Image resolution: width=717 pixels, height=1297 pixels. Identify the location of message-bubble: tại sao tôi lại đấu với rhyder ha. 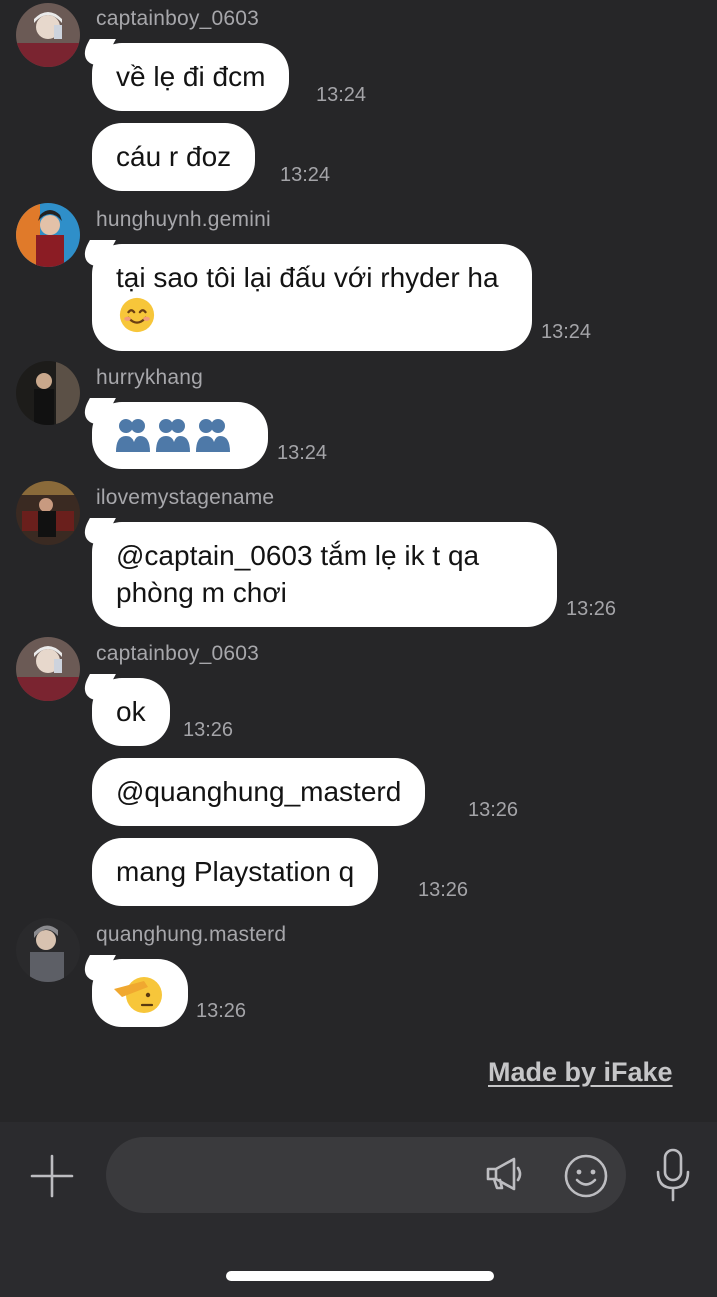
(312, 297).